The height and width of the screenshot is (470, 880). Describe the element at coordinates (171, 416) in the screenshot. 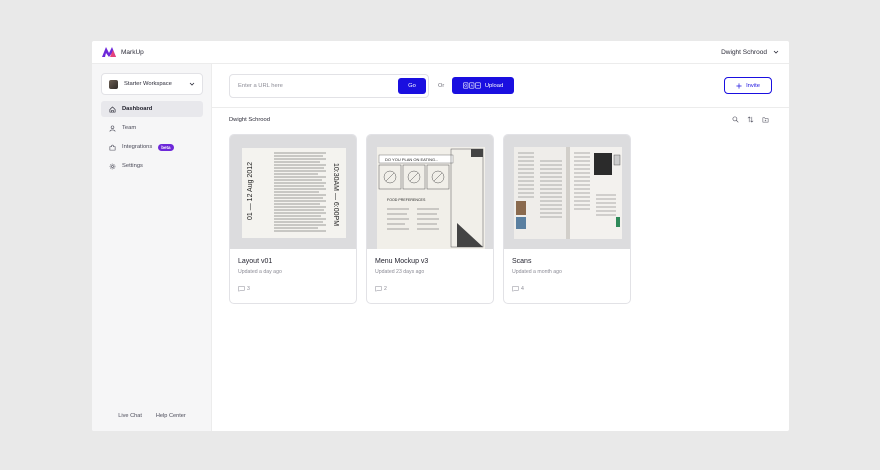

I see `help-center-link: Help Center` at that location.